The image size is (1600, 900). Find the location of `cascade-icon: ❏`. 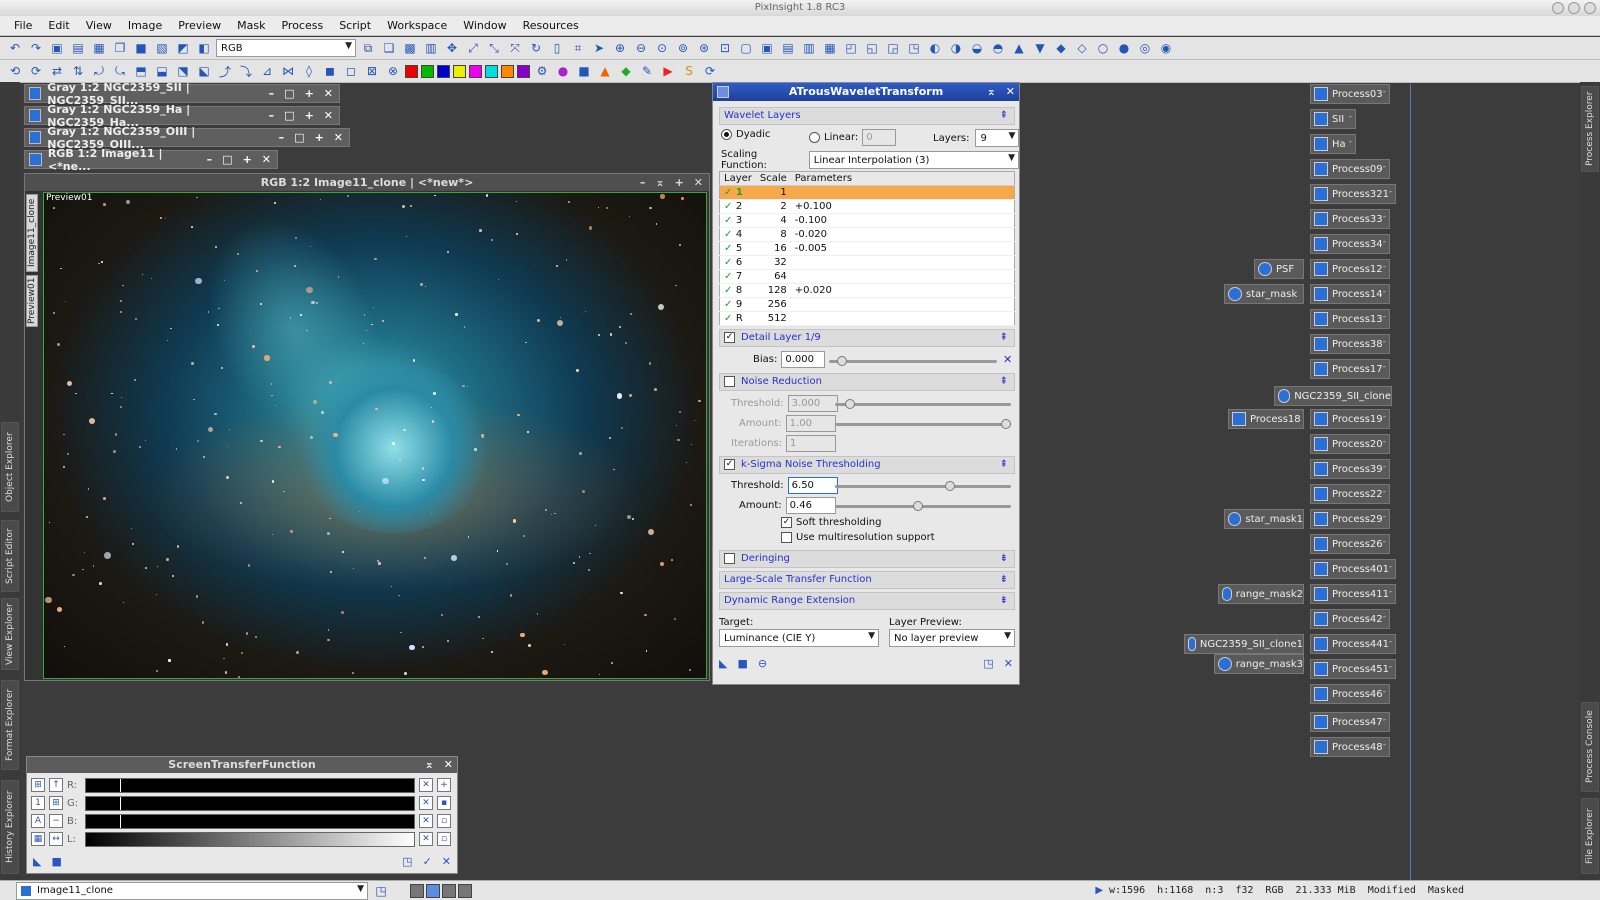

cascade-icon: ❏ is located at coordinates (389, 48).